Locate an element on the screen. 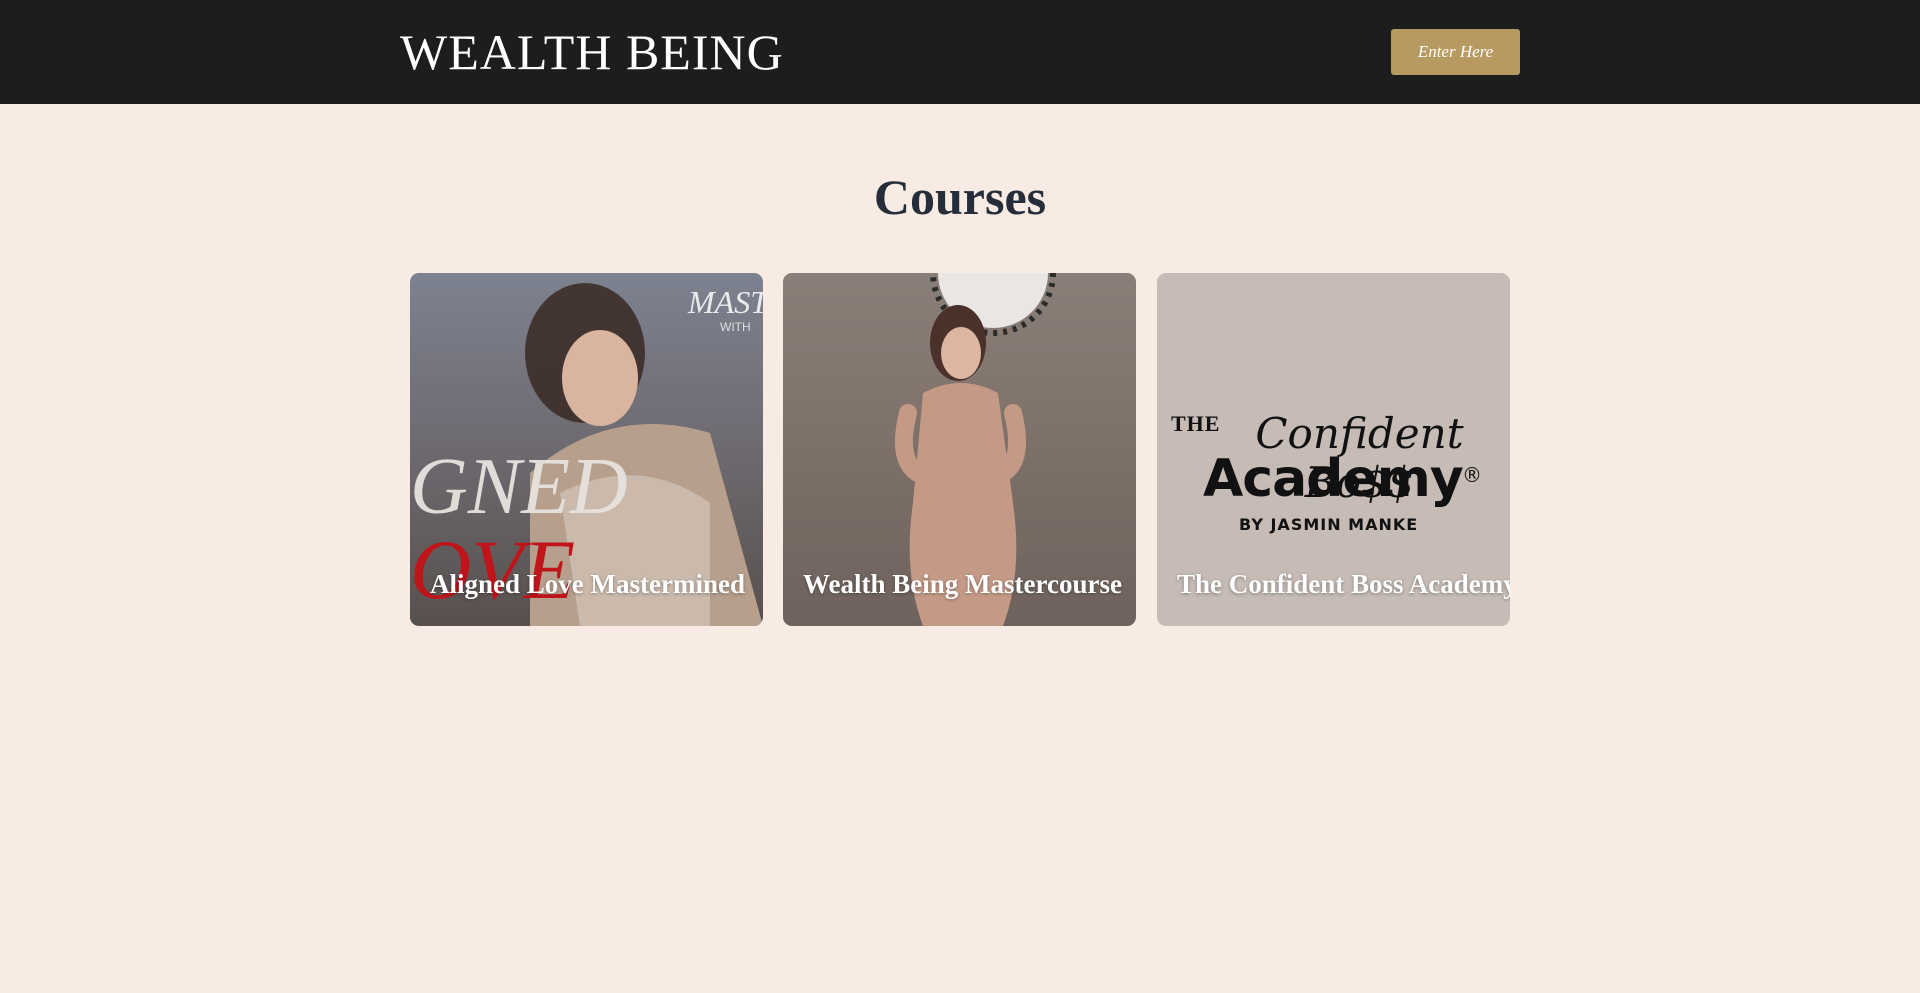  svg-text: WITH is located at coordinates (735, 327).